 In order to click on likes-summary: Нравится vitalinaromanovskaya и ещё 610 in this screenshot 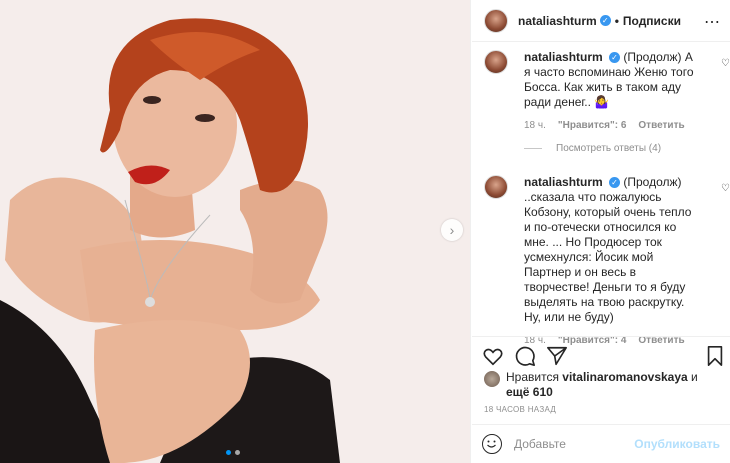, I will do `click(591, 385)`.